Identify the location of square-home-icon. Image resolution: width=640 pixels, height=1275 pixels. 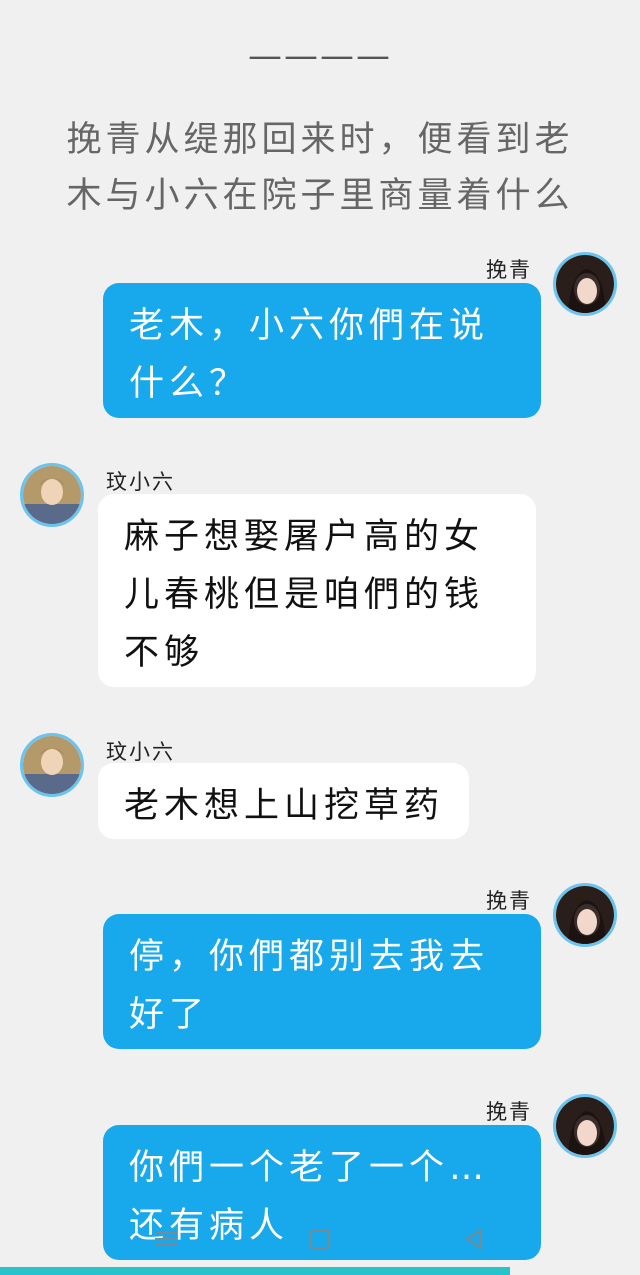
(320, 1241).